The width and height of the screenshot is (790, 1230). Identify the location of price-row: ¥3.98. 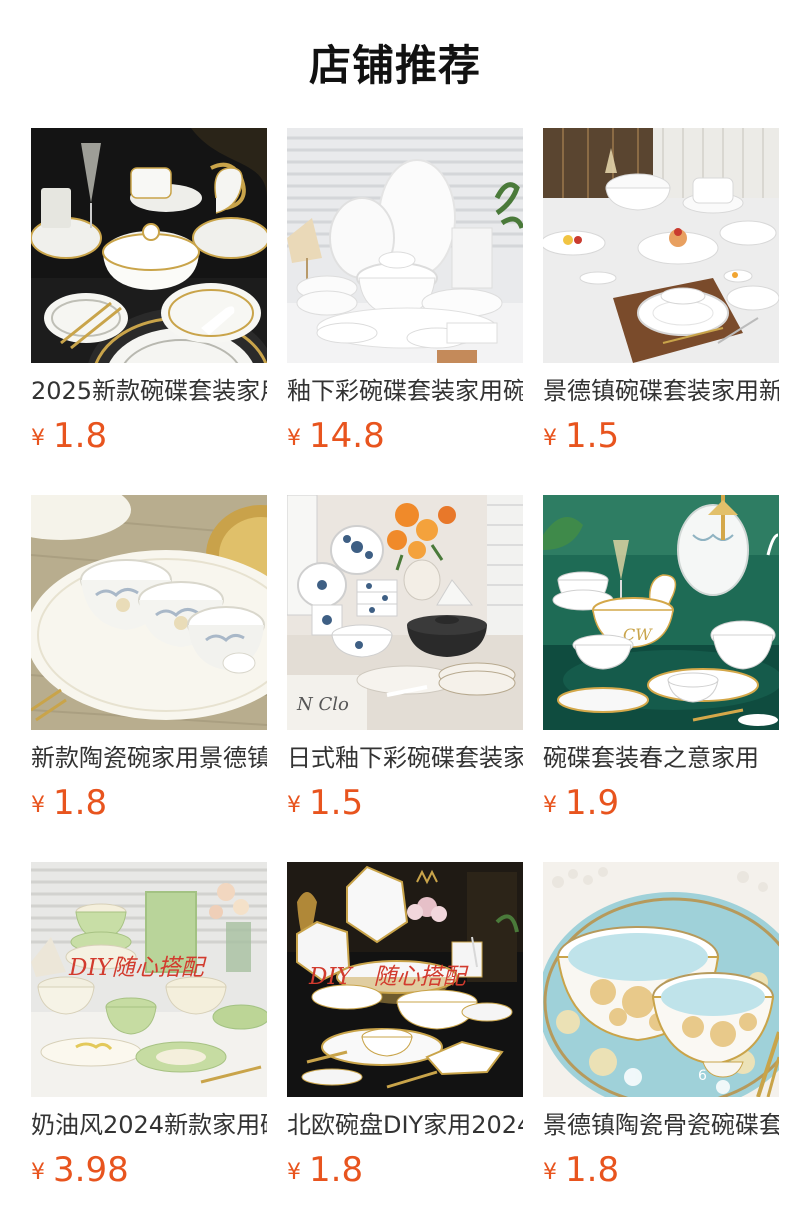
(80, 1170).